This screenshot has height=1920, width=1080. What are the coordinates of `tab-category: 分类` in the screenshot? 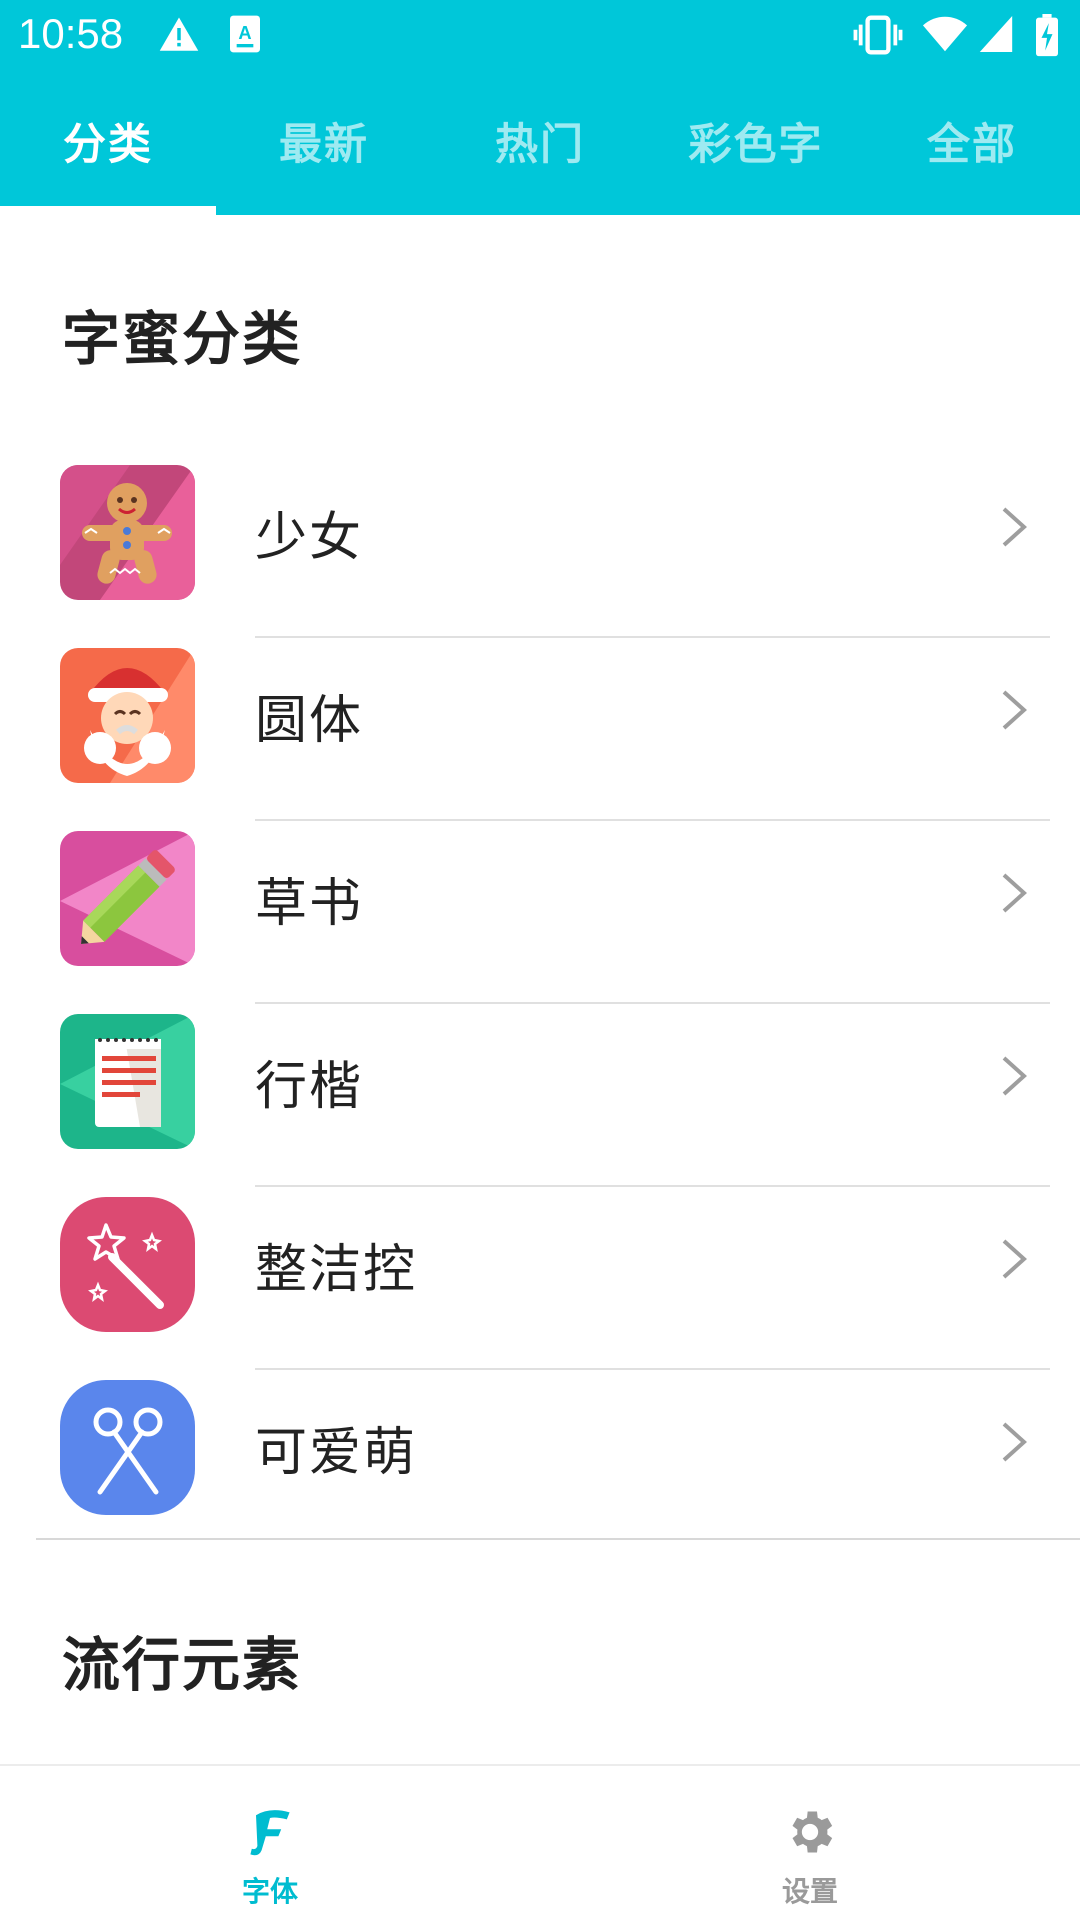 It's located at (108, 157).